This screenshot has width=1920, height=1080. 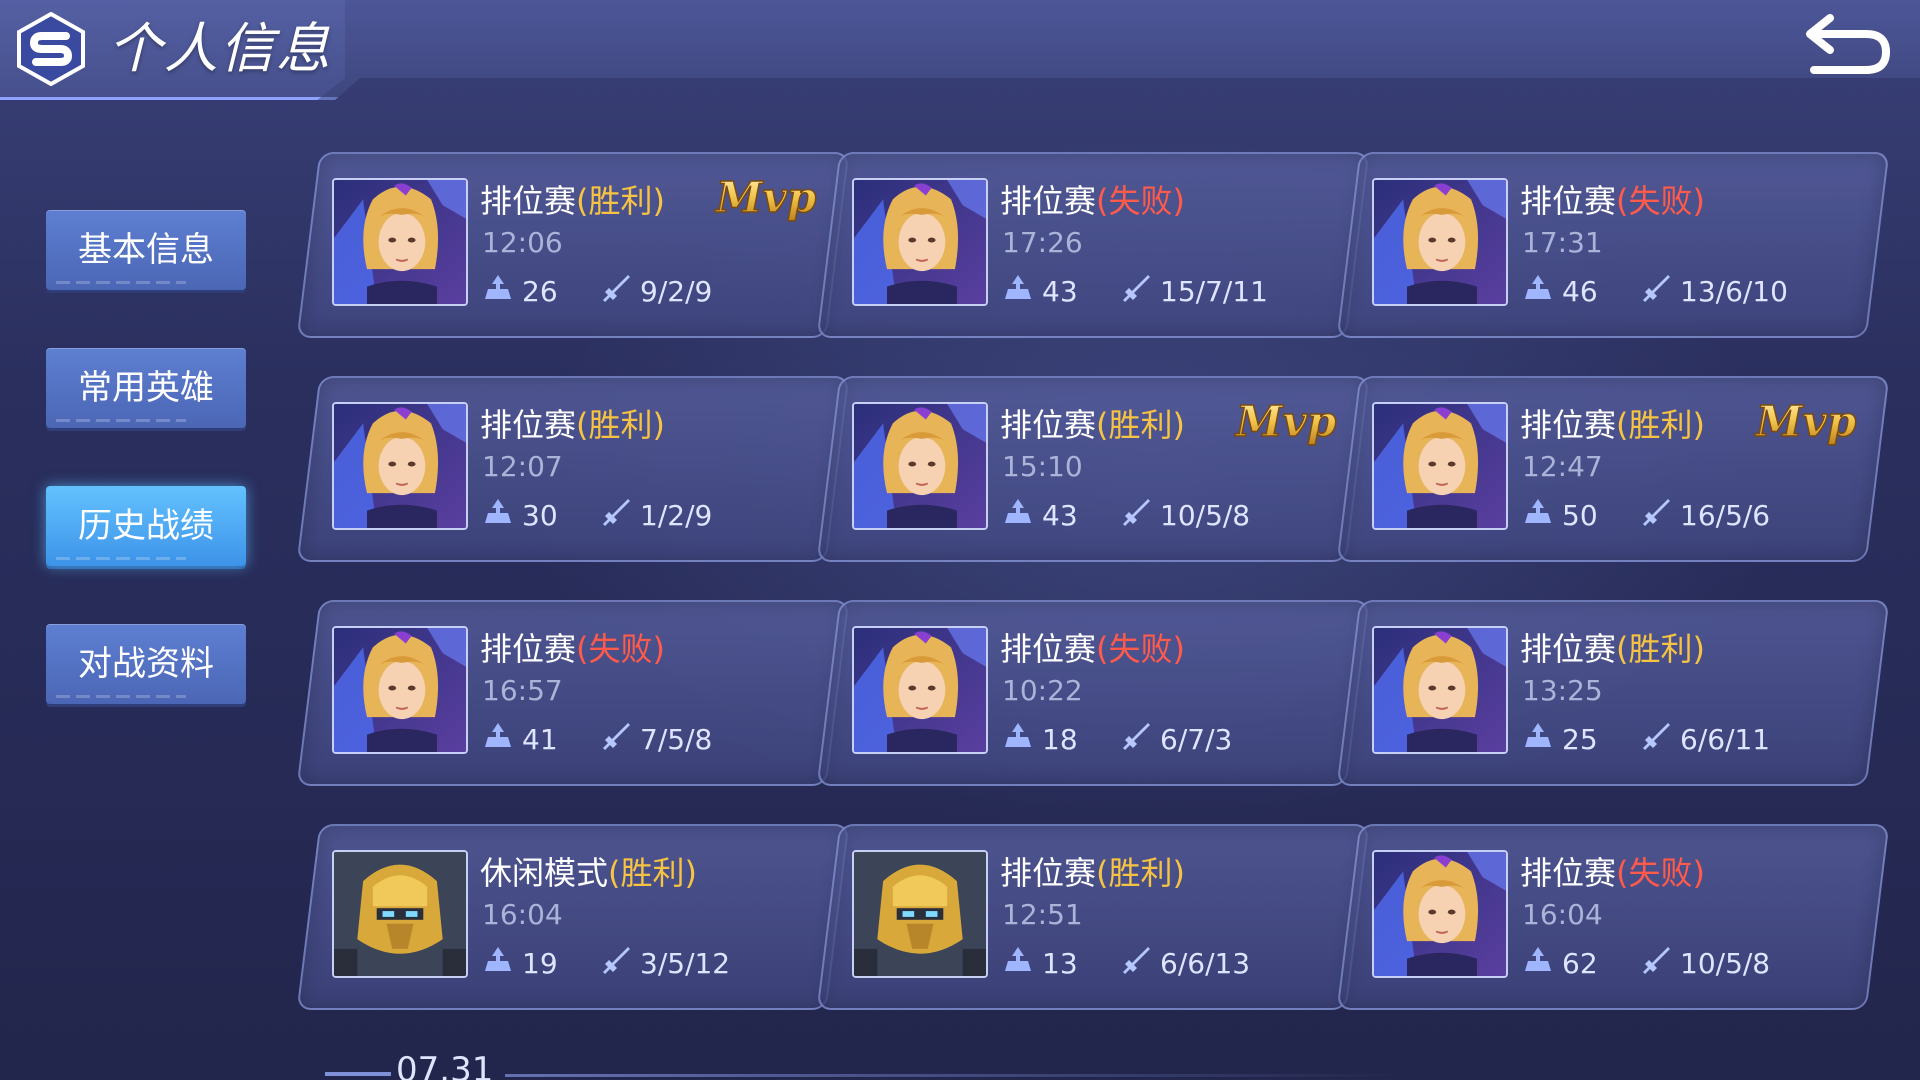 What do you see at coordinates (1562, 242) in the screenshot?
I see `match-time: 17:31` at bounding box center [1562, 242].